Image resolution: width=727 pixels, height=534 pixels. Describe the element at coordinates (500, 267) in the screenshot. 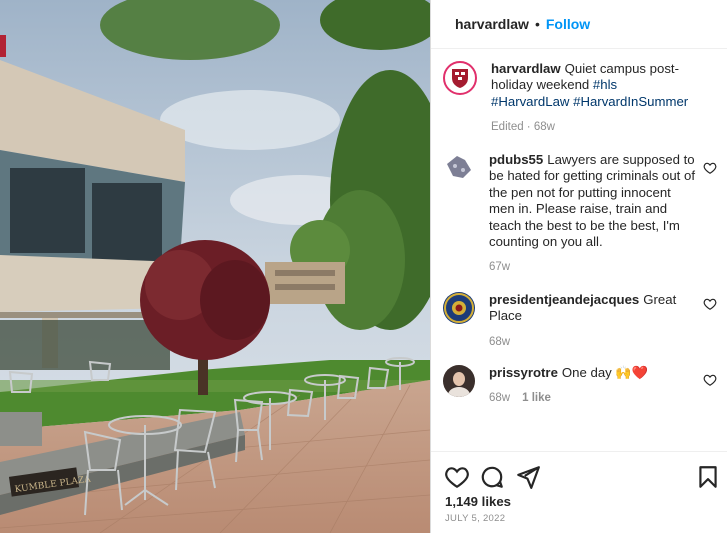

I see `comment-time: 67w` at that location.